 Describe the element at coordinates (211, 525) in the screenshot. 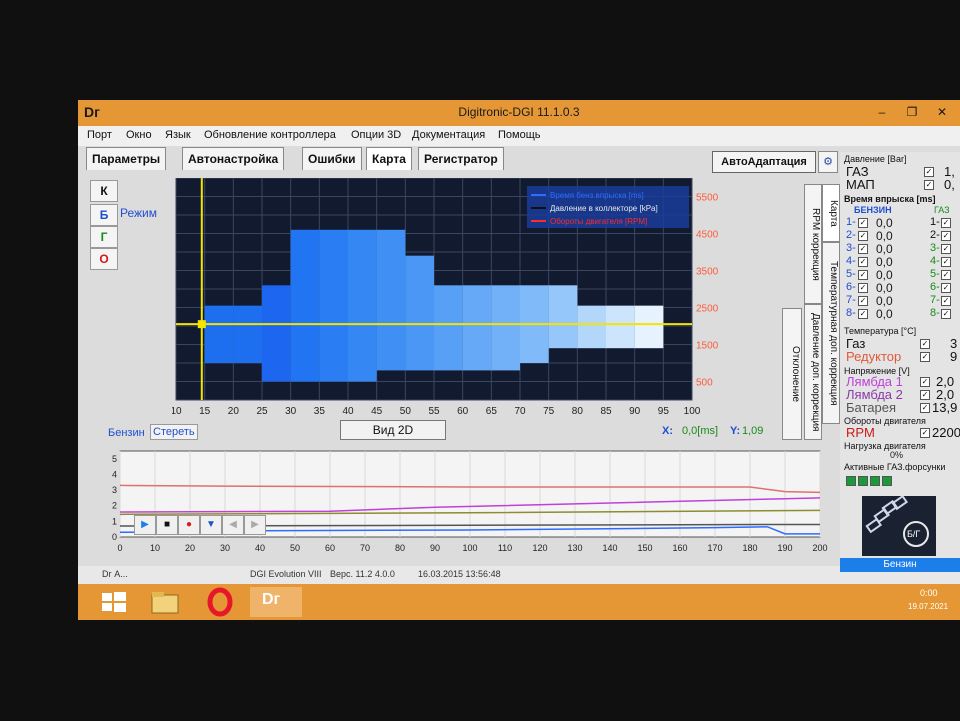

I see `marker-icon: ▼` at that location.